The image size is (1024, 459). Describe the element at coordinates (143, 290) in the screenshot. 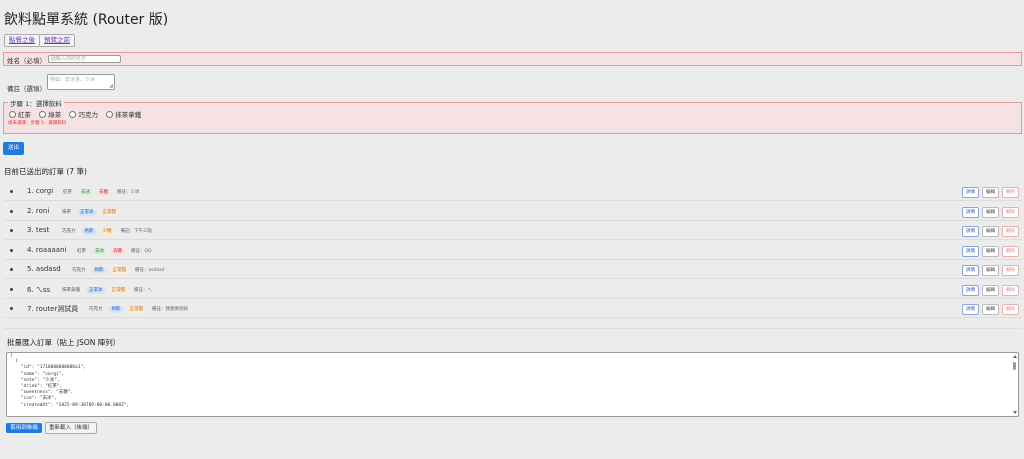

I see `note-tag: 備註：ㄟ` at that location.